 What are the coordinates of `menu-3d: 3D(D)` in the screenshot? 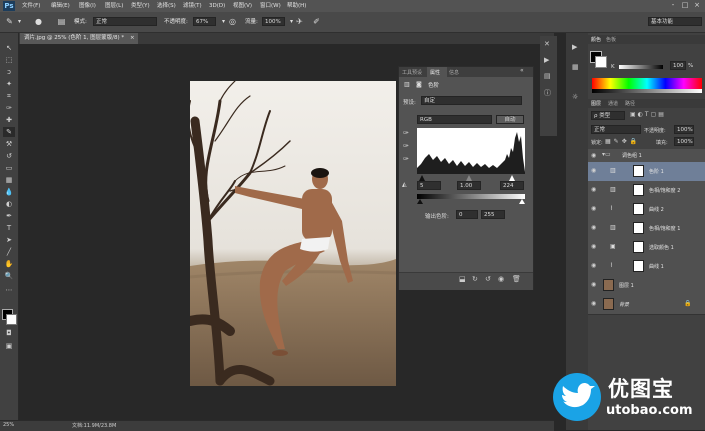 It's located at (217, 6).